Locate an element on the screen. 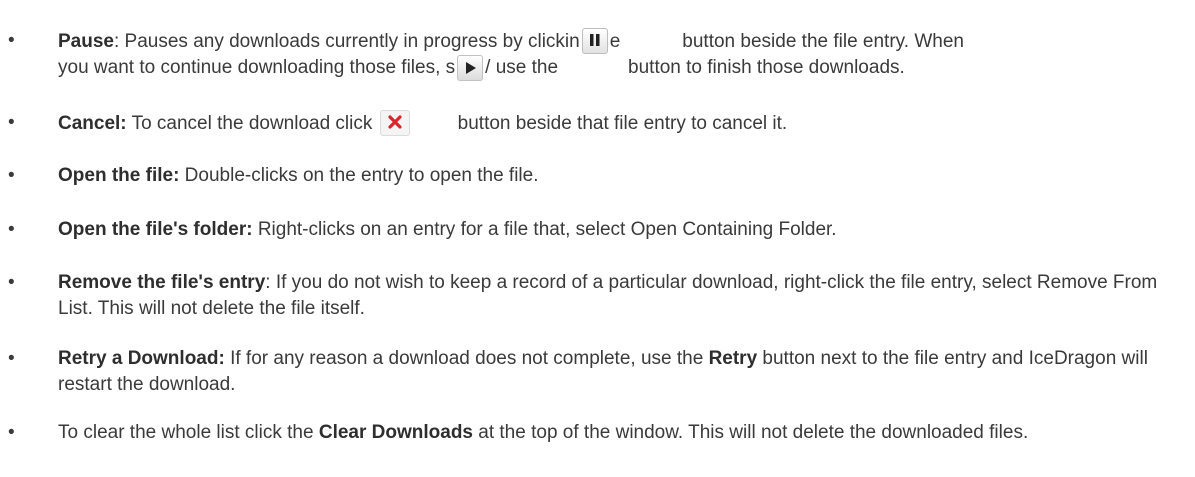  item-description: button beside the file entry. When is located at coordinates (823, 41).